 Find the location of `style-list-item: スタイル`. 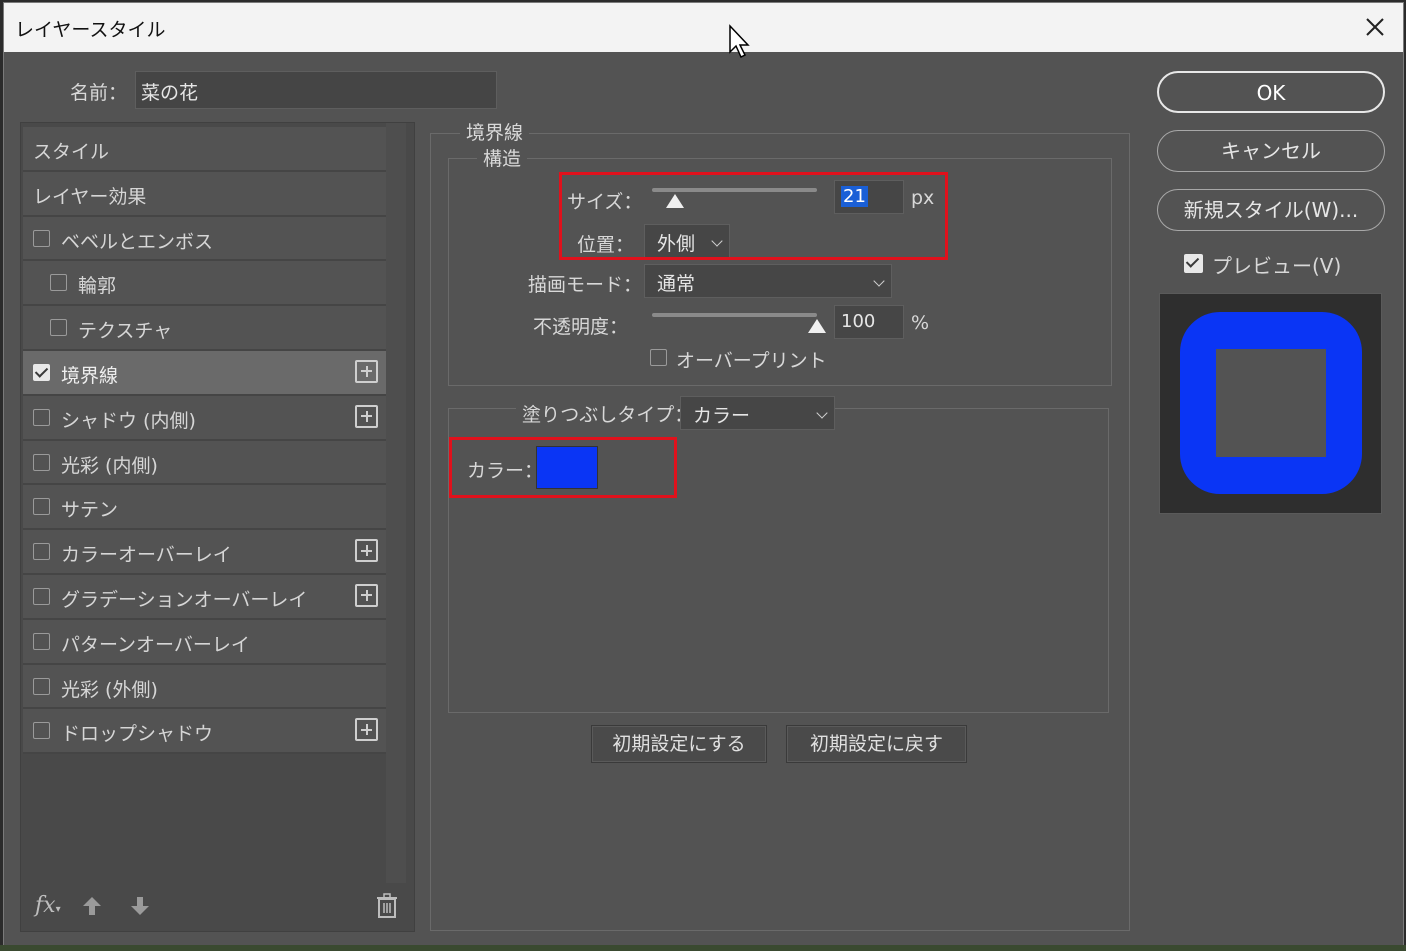

style-list-item: スタイル is located at coordinates (204, 149).